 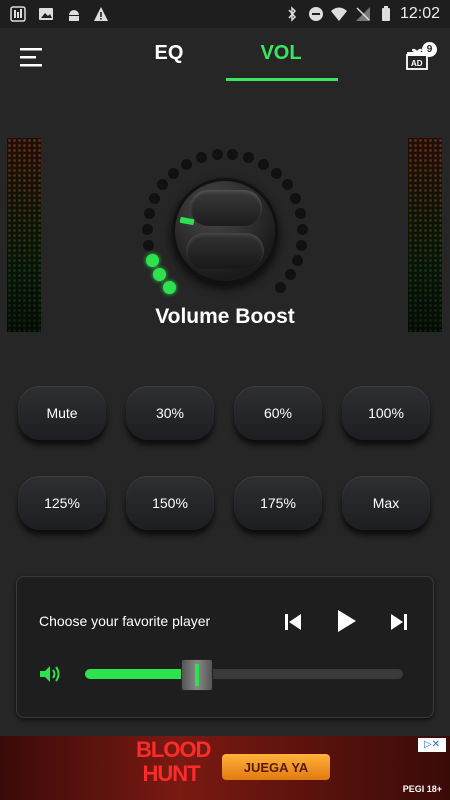 What do you see at coordinates (141, 674) in the screenshot?
I see `volume-slider-fill` at bounding box center [141, 674].